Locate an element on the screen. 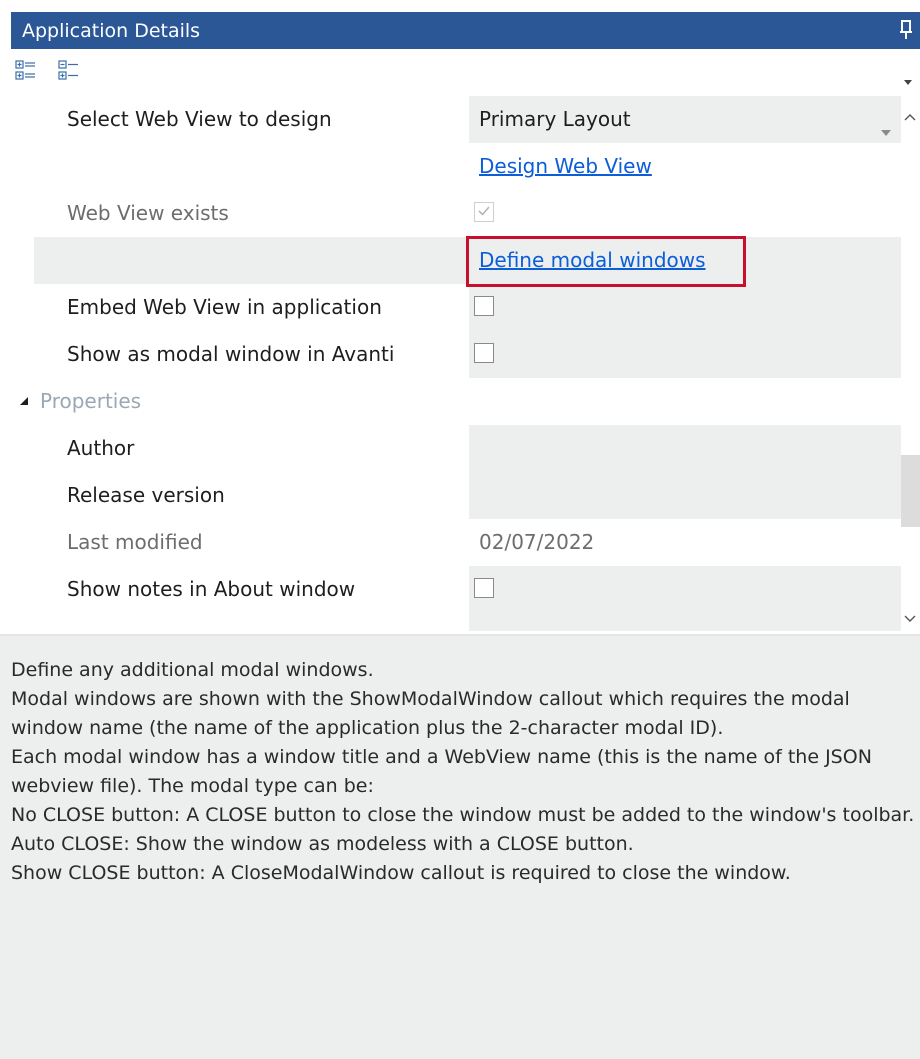 The width and height of the screenshot is (920, 1059). highlight-box is located at coordinates (606, 261).